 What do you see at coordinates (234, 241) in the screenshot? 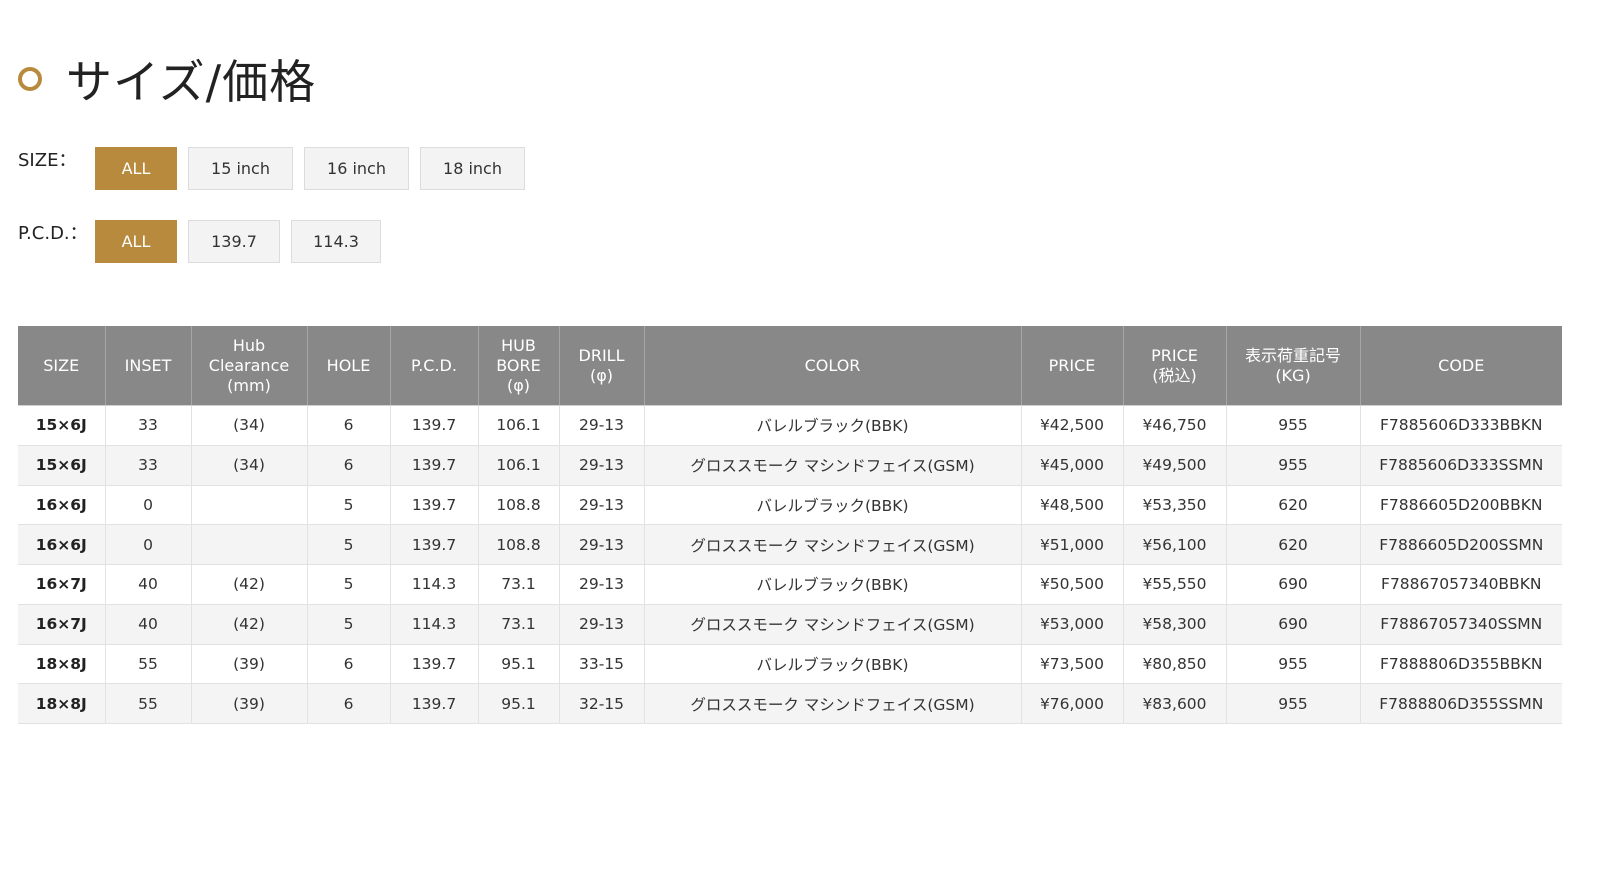
I see `pcd-filter-139-7-button: 139.7` at bounding box center [234, 241].